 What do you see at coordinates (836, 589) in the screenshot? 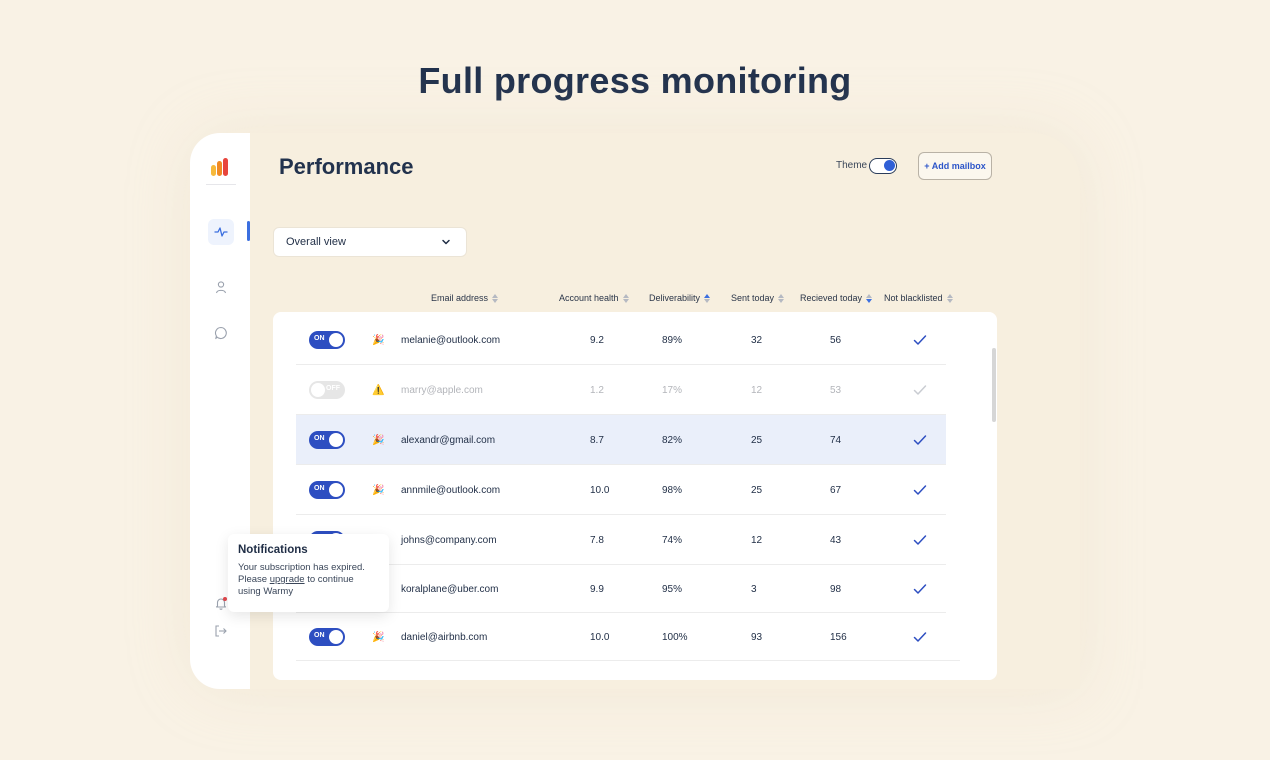
I see `received-today: 98` at bounding box center [836, 589].